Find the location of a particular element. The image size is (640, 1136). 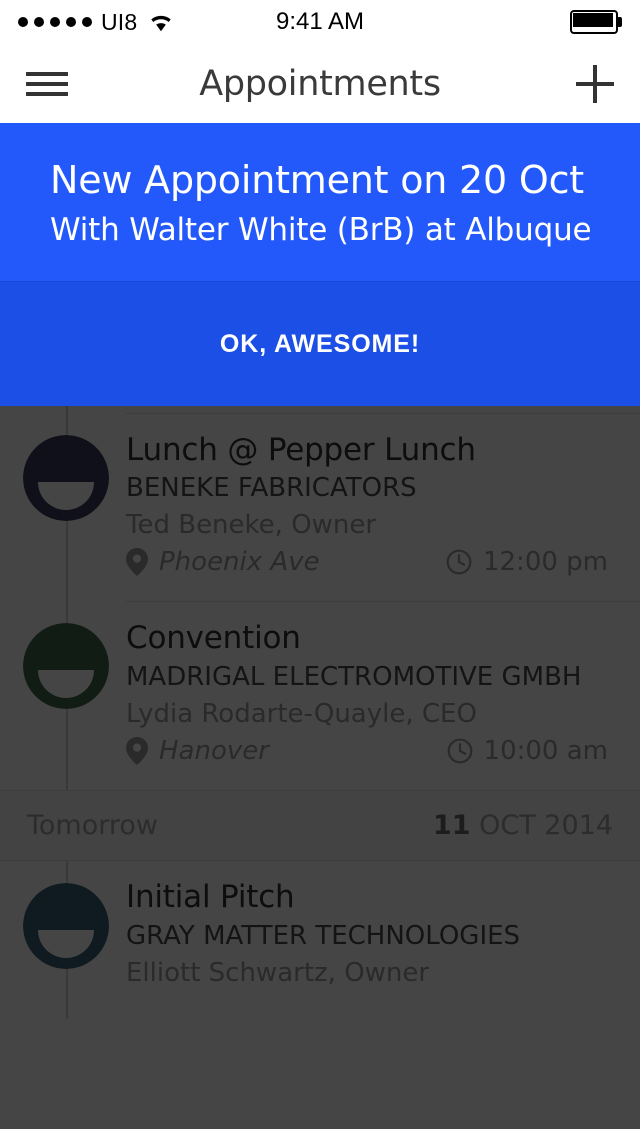

signal-strength-dots is located at coordinates (55, 22).